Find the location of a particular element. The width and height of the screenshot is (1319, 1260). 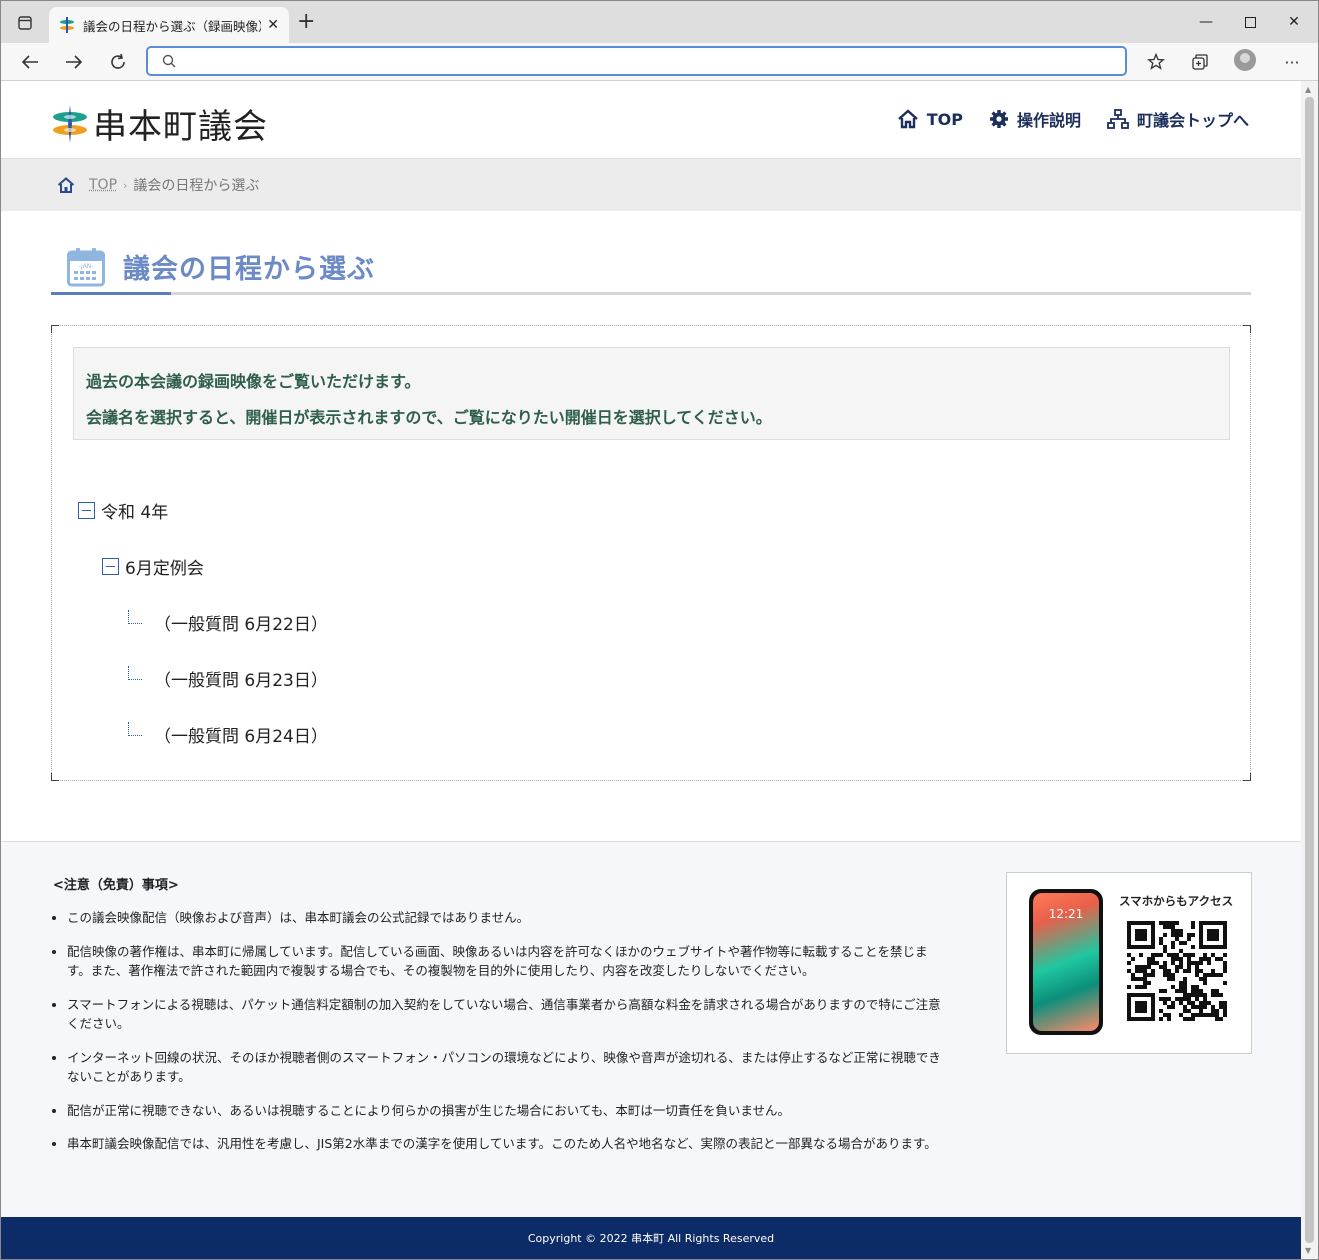

search-icon is located at coordinates (169, 61).